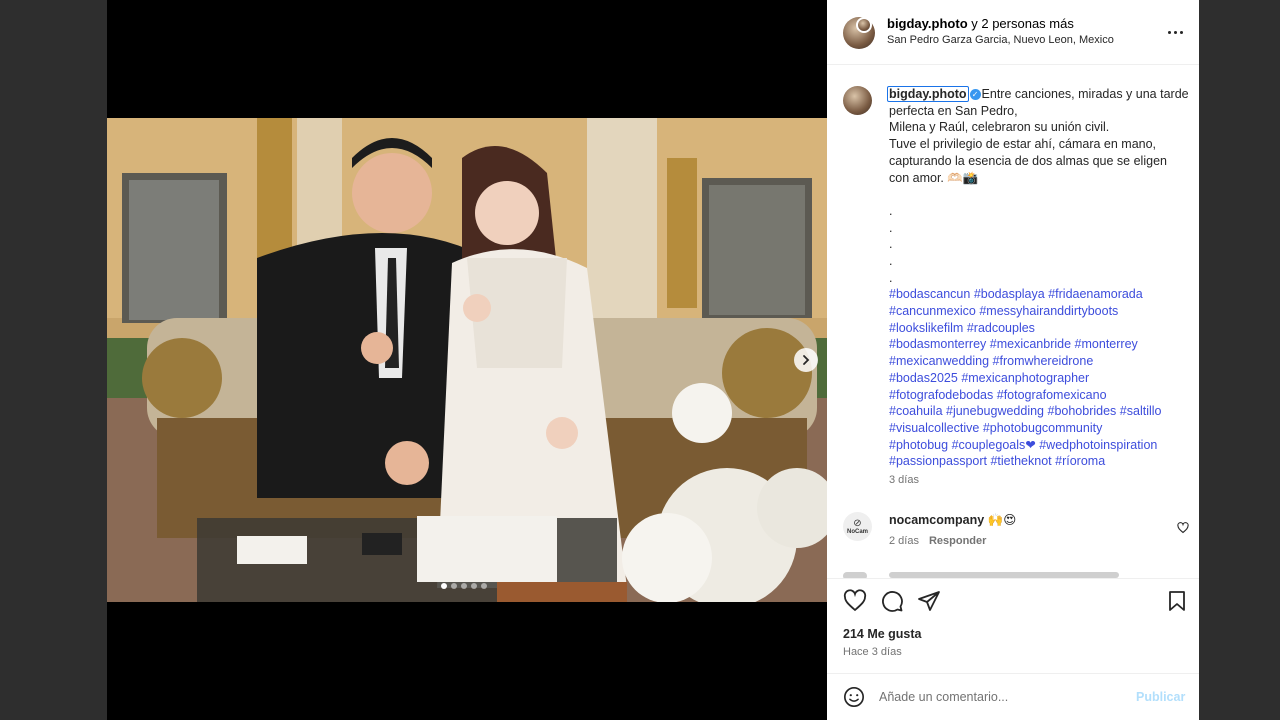 This screenshot has height=720, width=1280. Describe the element at coordinates (1141, 411) in the screenshot. I see `hashtag-link: #saltillo` at that location.